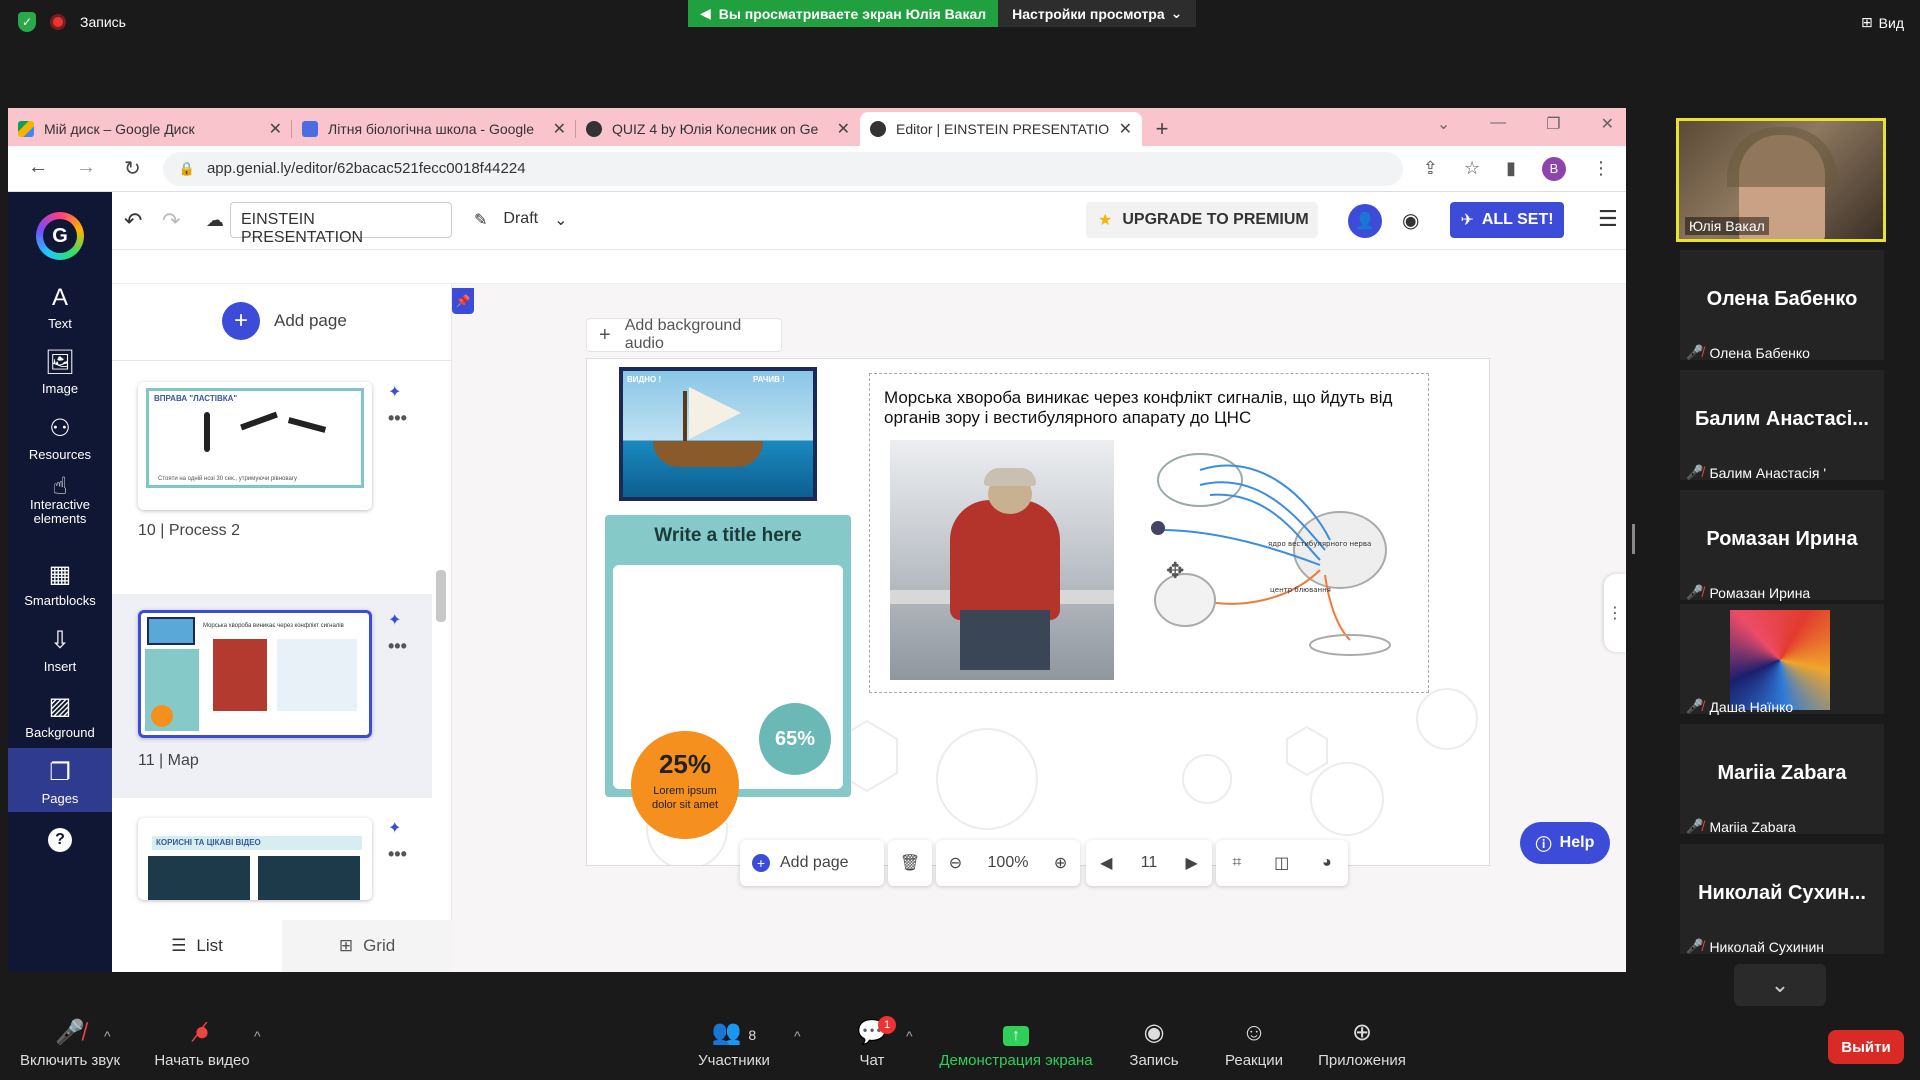  I want to click on grid-view-button: ⊞ Grid, so click(367, 946).